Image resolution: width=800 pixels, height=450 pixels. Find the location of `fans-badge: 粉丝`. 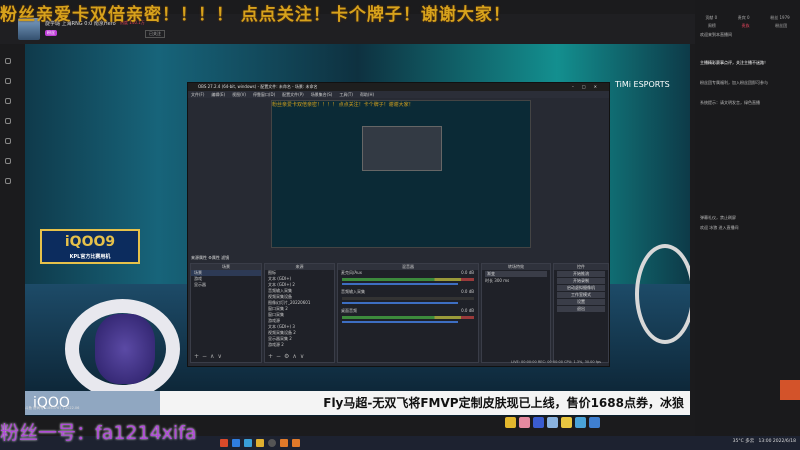

fans-badge: 粉丝 is located at coordinates (51, 33).